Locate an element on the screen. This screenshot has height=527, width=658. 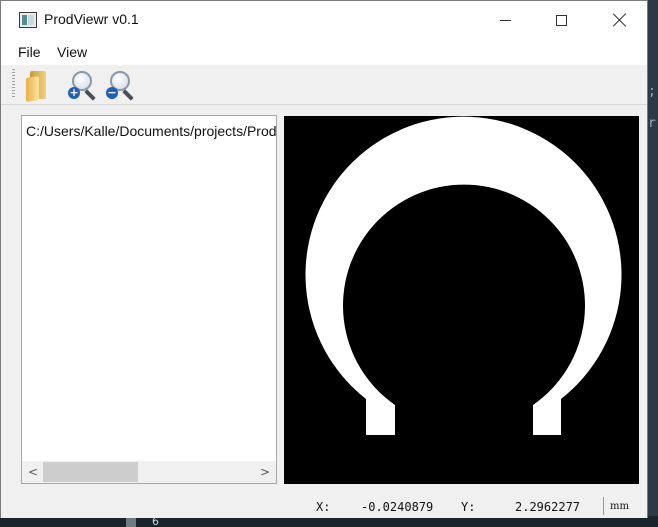
minimize-icon is located at coordinates (505, 20).